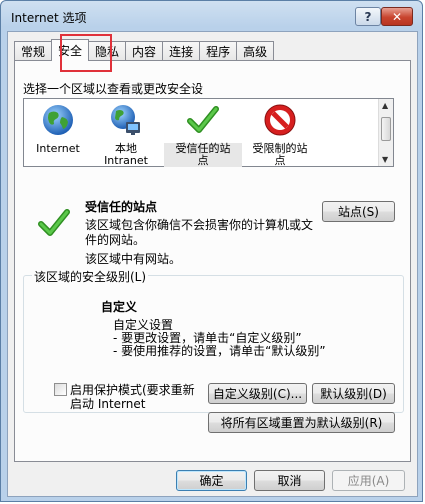 The image size is (425, 504). I want to click on cancel-button: 取消, so click(289, 480).